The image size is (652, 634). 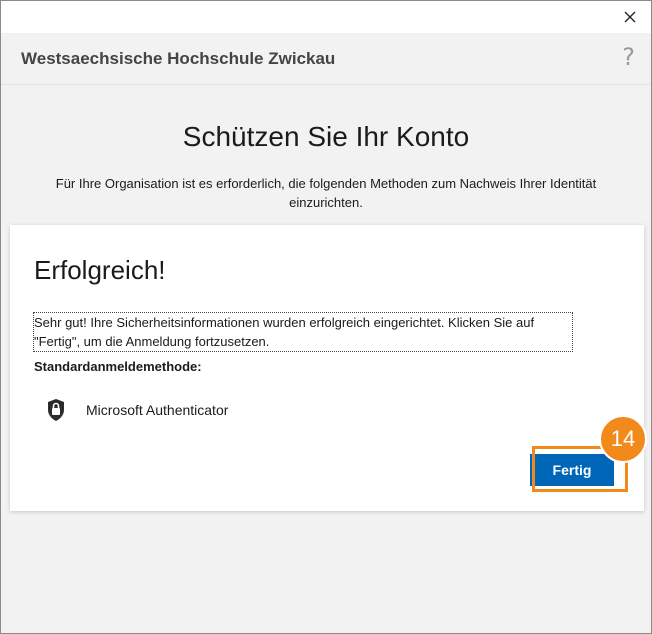 I want to click on done-button: Fertig, so click(x=572, y=470).